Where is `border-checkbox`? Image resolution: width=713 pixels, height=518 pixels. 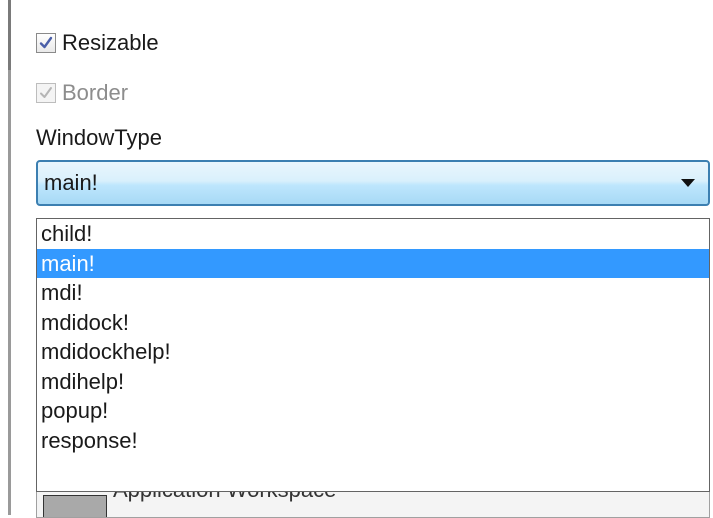 border-checkbox is located at coordinates (46, 93).